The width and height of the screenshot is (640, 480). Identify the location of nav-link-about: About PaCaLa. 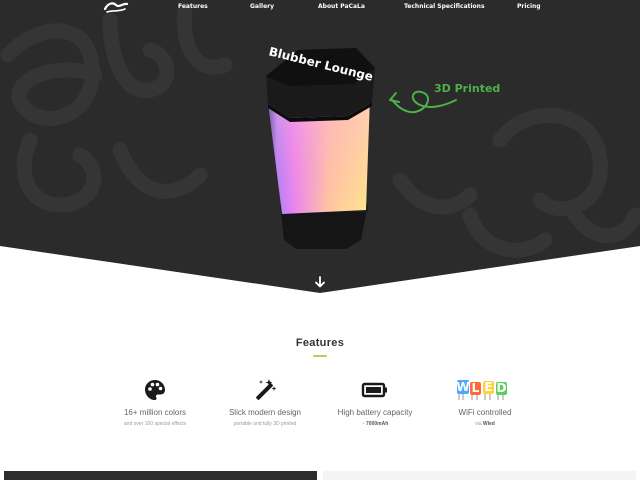
(341, 6).